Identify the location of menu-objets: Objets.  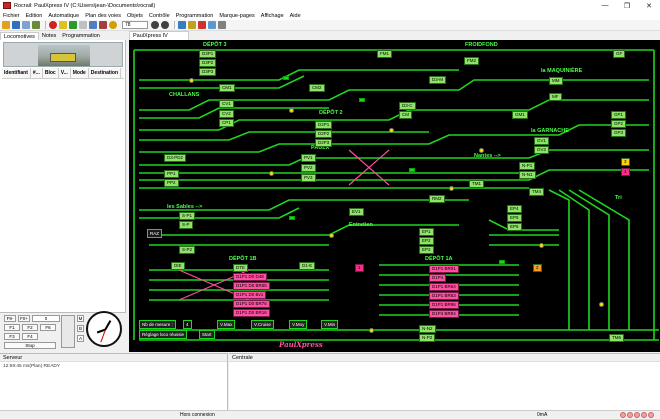
(135, 16).